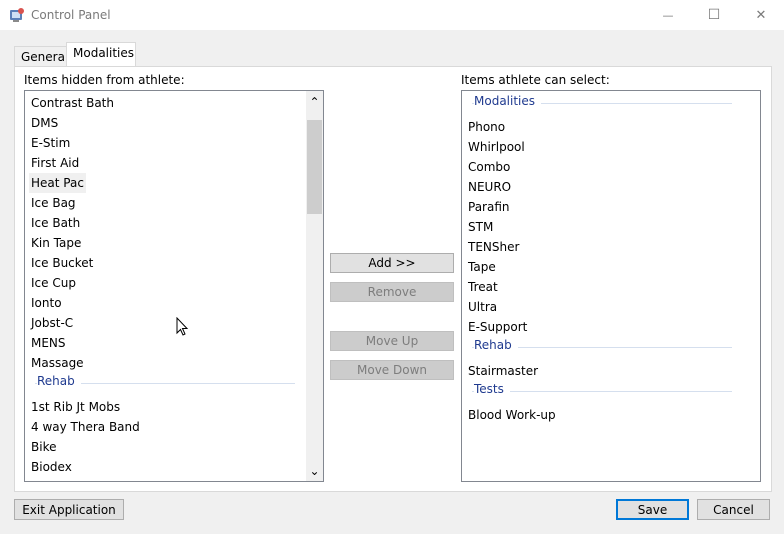 The image size is (784, 534). What do you see at coordinates (508, 101) in the screenshot?
I see `group-header-label: Modalities` at bounding box center [508, 101].